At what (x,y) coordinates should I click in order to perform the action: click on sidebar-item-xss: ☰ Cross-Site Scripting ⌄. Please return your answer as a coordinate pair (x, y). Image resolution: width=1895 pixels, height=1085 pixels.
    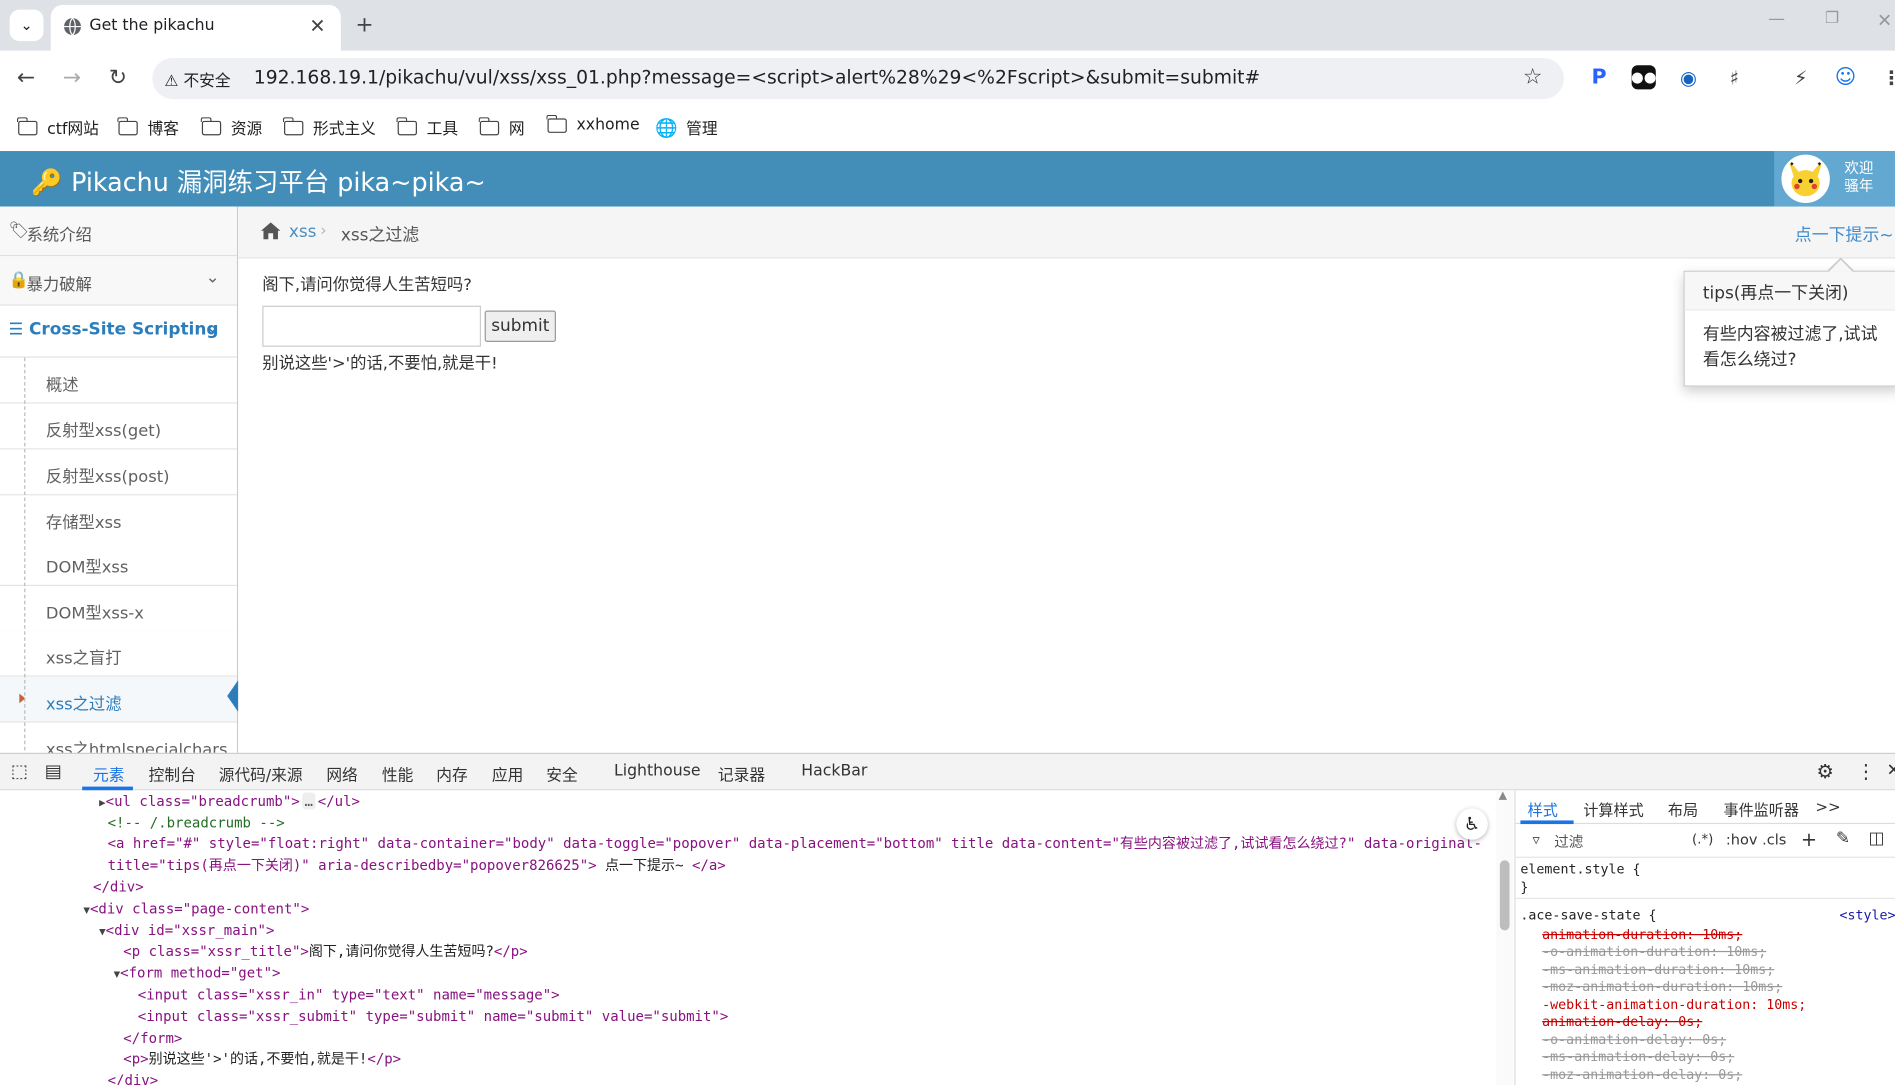
    Looking at the image, I should click on (118, 331).